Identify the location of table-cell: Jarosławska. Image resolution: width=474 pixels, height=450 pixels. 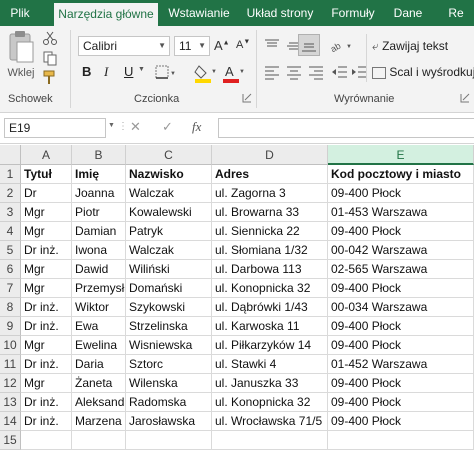
(169, 421).